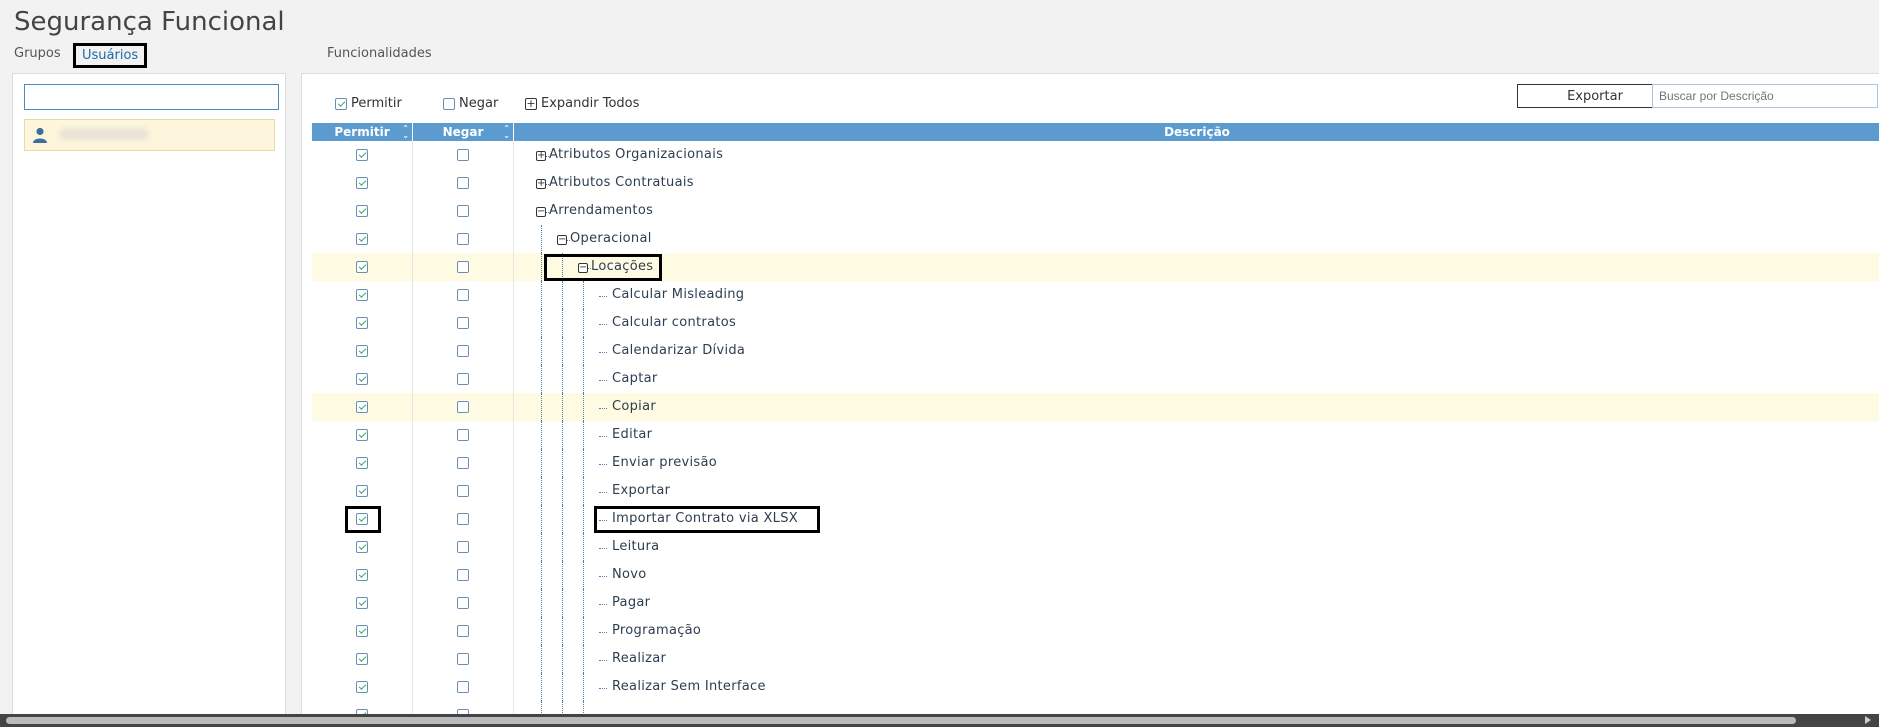 The height and width of the screenshot is (727, 1879). I want to click on user-search-input, so click(151, 97).